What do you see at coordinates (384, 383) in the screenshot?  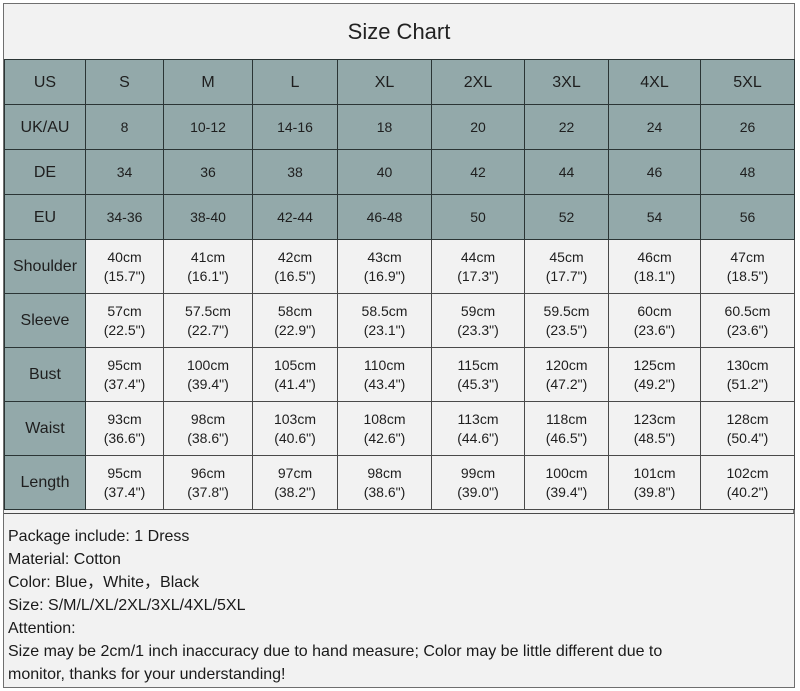 I see `inch-value: (43.4")` at bounding box center [384, 383].